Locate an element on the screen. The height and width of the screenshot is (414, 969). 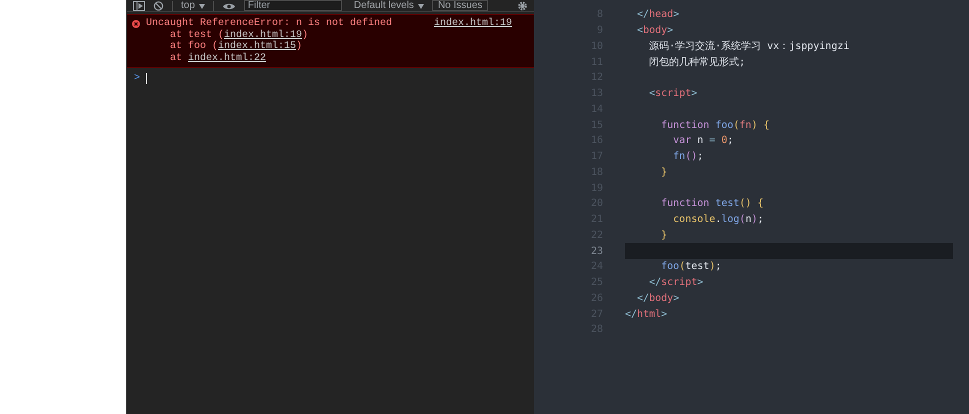
issues-button: No Issues is located at coordinates (460, 5).